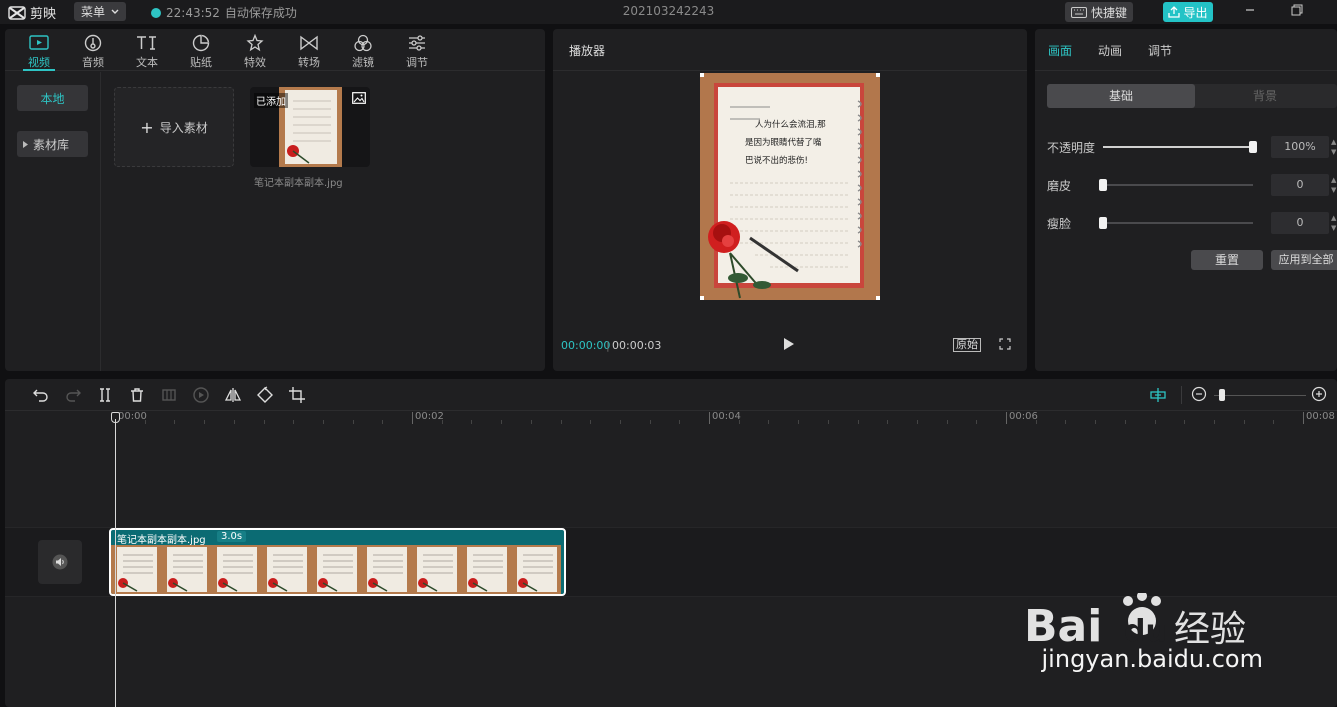  I want to click on tab-adjust: 调节, so click(417, 51).